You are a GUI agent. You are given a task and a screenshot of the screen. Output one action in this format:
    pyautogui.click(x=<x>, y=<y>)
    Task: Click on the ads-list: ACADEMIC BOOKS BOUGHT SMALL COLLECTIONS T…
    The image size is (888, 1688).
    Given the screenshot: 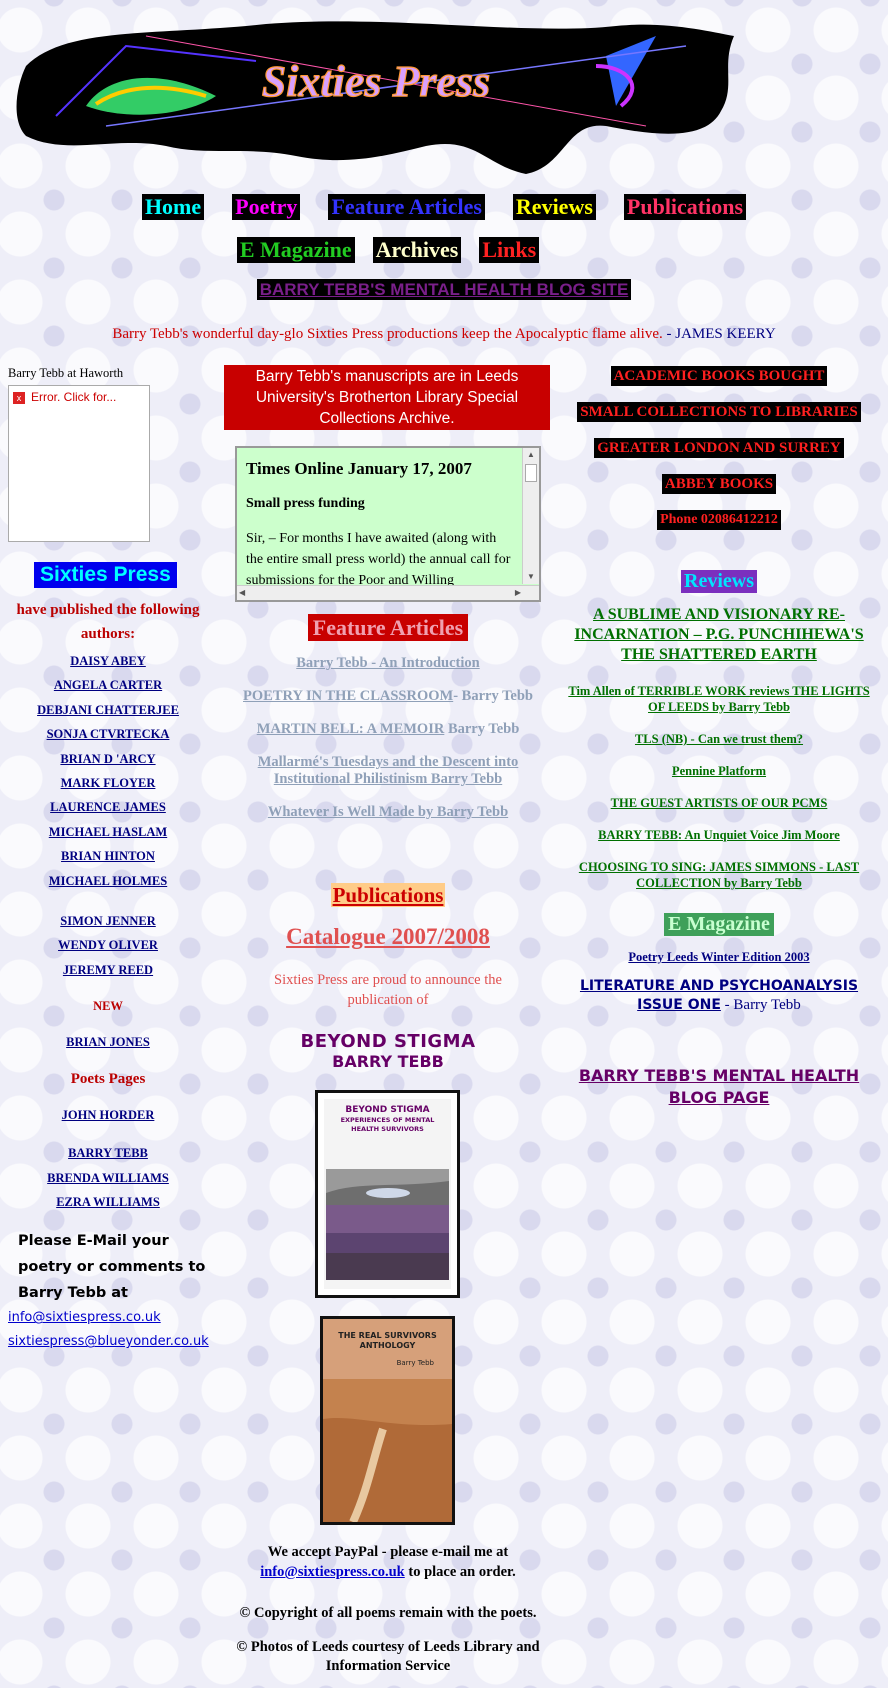 What is the action you would take?
    pyautogui.click(x=719, y=456)
    